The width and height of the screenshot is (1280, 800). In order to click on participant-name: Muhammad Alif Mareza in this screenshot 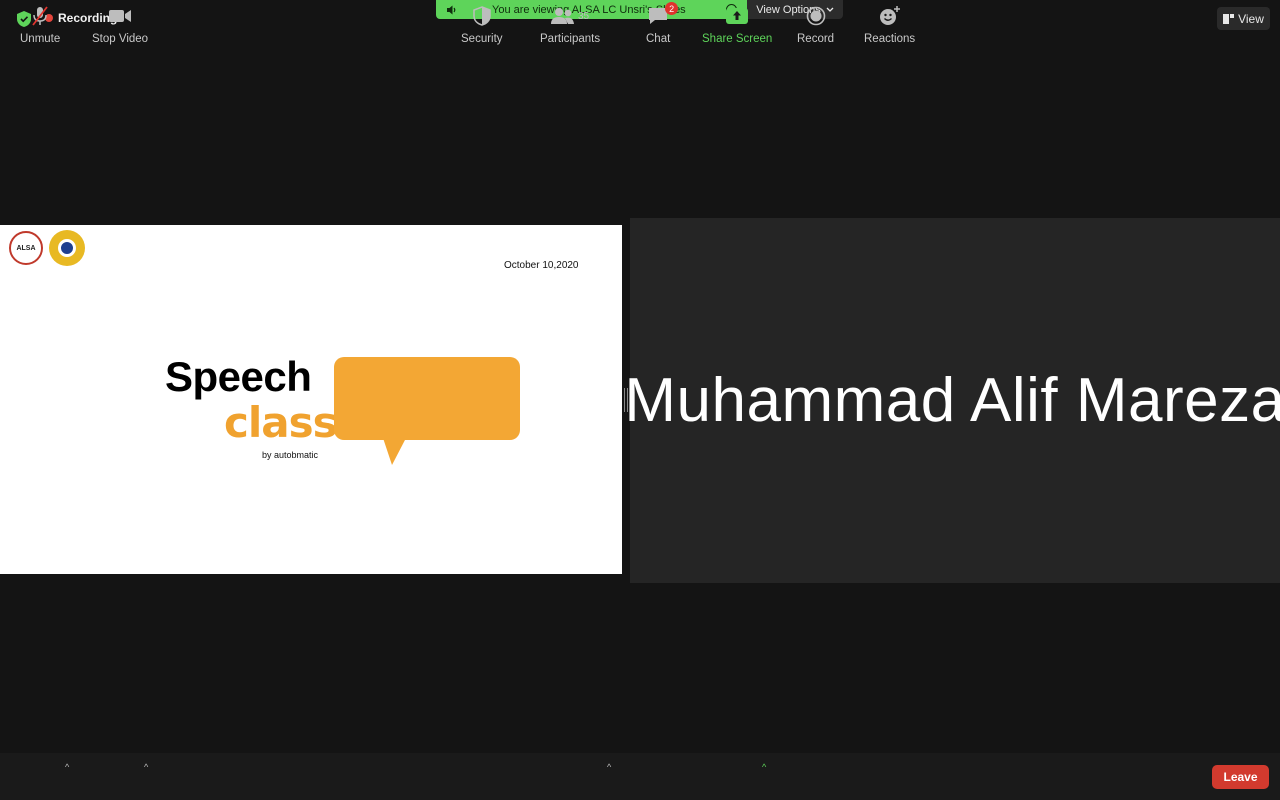, I will do `click(952, 400)`.